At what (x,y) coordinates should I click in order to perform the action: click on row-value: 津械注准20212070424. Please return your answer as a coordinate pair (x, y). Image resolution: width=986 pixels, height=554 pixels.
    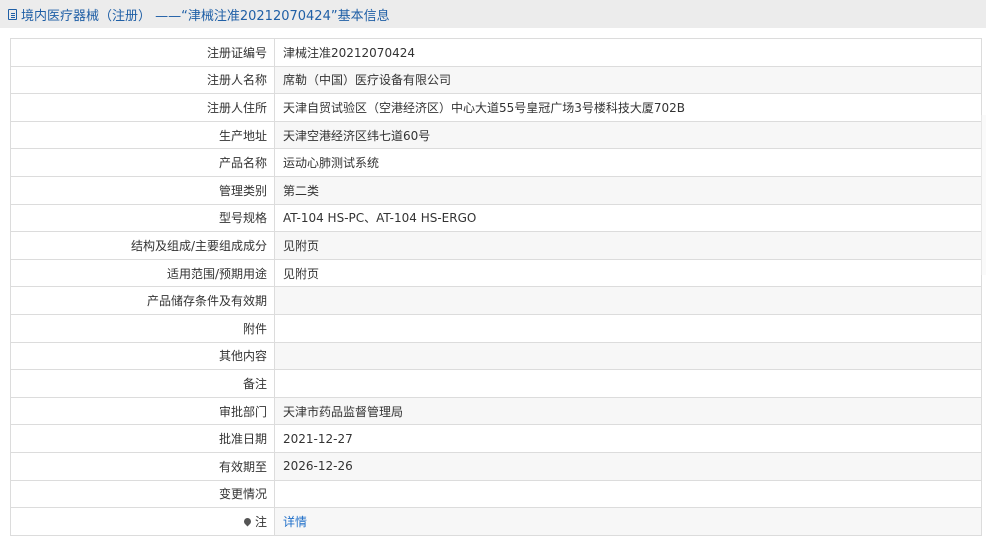
    Looking at the image, I should click on (628, 52).